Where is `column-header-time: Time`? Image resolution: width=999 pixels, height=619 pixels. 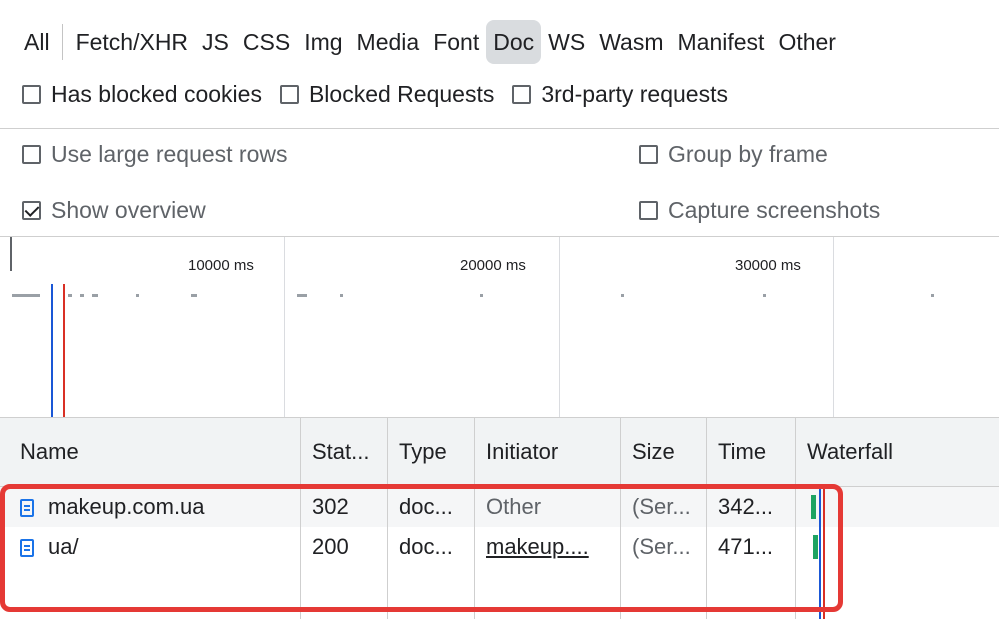
column-header-time: Time is located at coordinates (751, 452).